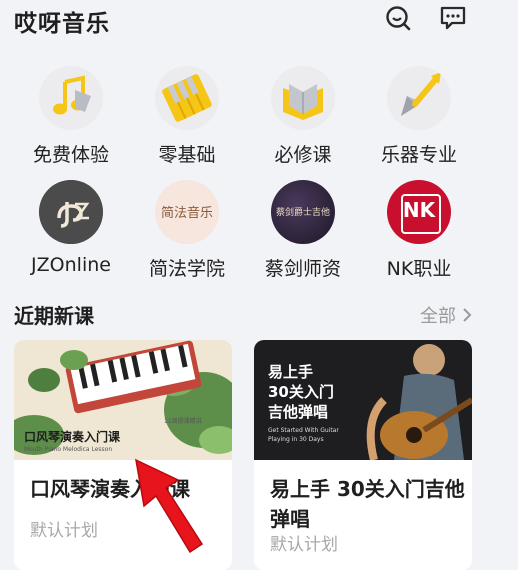 This screenshot has width=518, height=570. Describe the element at coordinates (418, 155) in the screenshot. I see `category-label: 乐器专业` at that location.